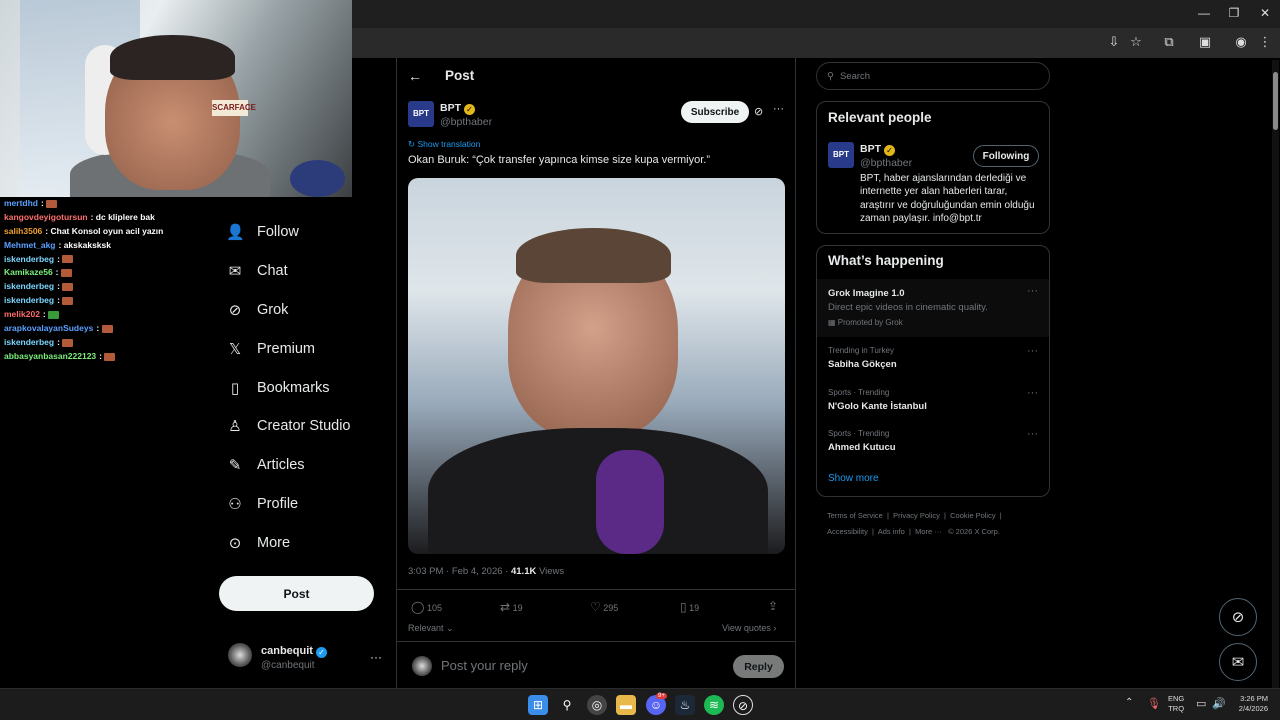  Describe the element at coordinates (685, 705) in the screenshot. I see `steam-icon: ♨` at that location.